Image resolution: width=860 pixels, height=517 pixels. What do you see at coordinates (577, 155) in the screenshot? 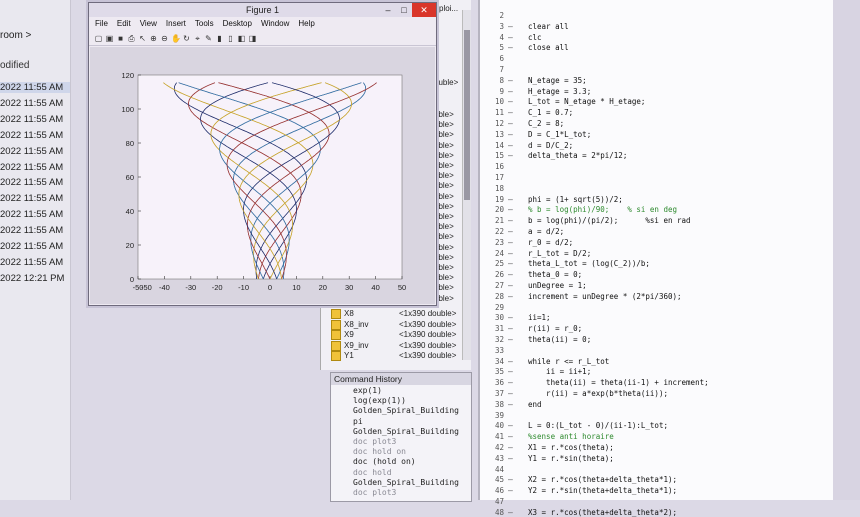
I see `code-line: delta_theta = 2*pi/12;` at bounding box center [577, 155].